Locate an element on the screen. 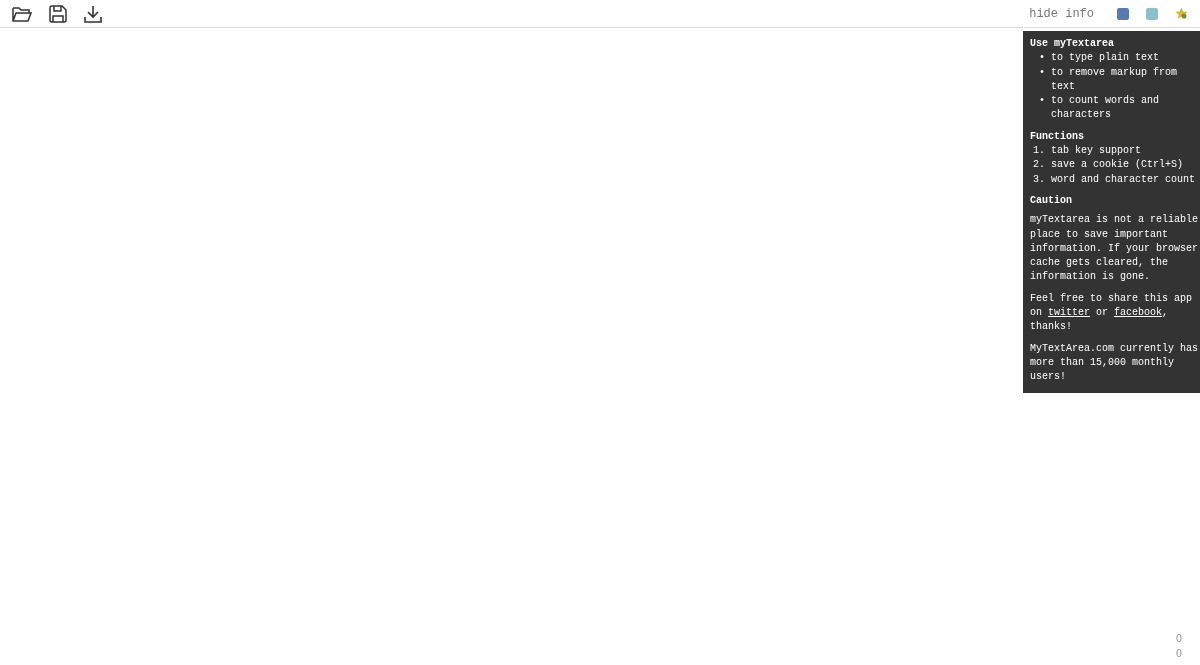 This screenshot has height=665, width=1200. list-number: 3. is located at coordinates (1039, 179).